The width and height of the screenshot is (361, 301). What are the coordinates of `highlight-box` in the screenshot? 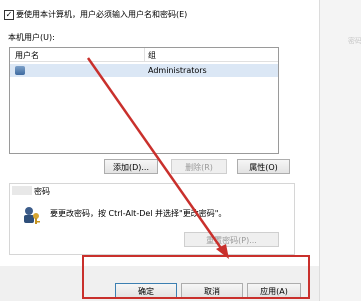 It's located at (196, 277).